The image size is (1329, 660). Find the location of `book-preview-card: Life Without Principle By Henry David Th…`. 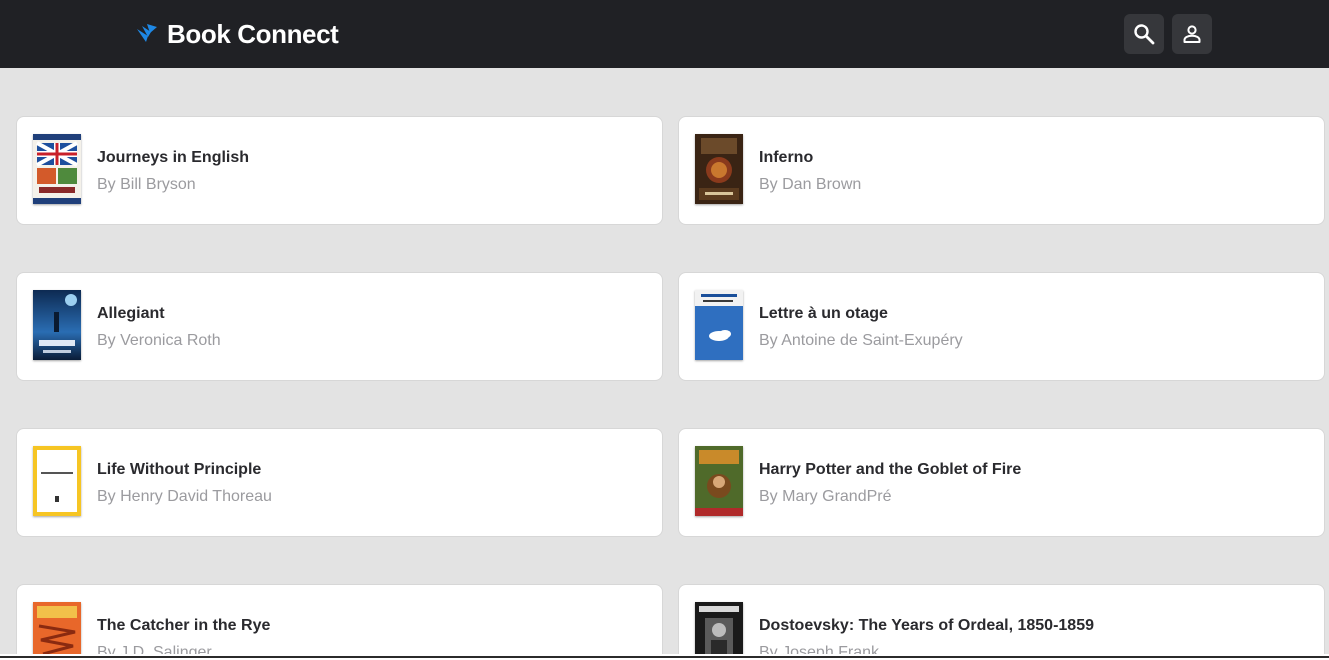

book-preview-card: Life Without Principle By Henry David Th… is located at coordinates (339, 482).